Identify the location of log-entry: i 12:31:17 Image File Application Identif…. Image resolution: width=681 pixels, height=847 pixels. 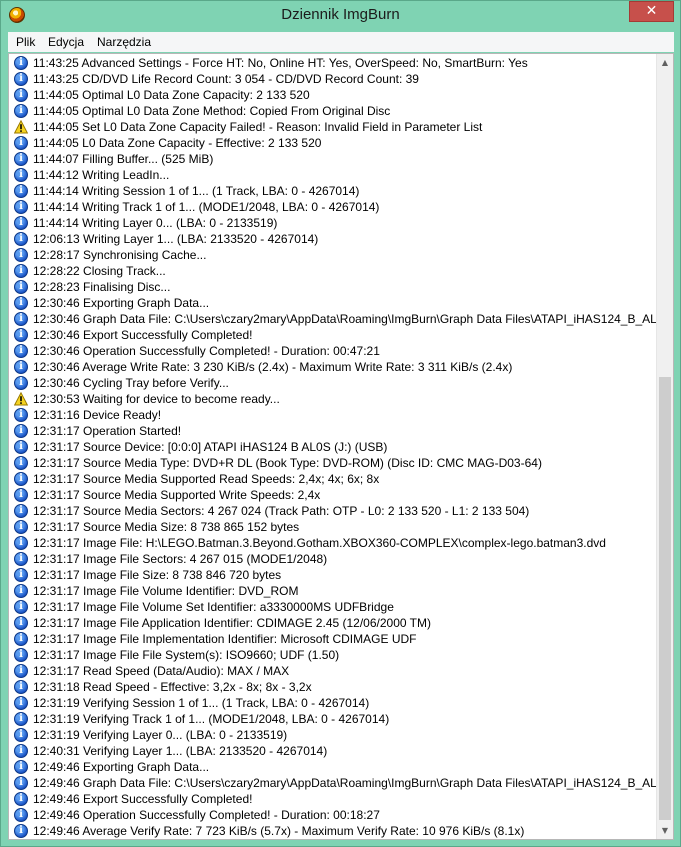
(333, 623).